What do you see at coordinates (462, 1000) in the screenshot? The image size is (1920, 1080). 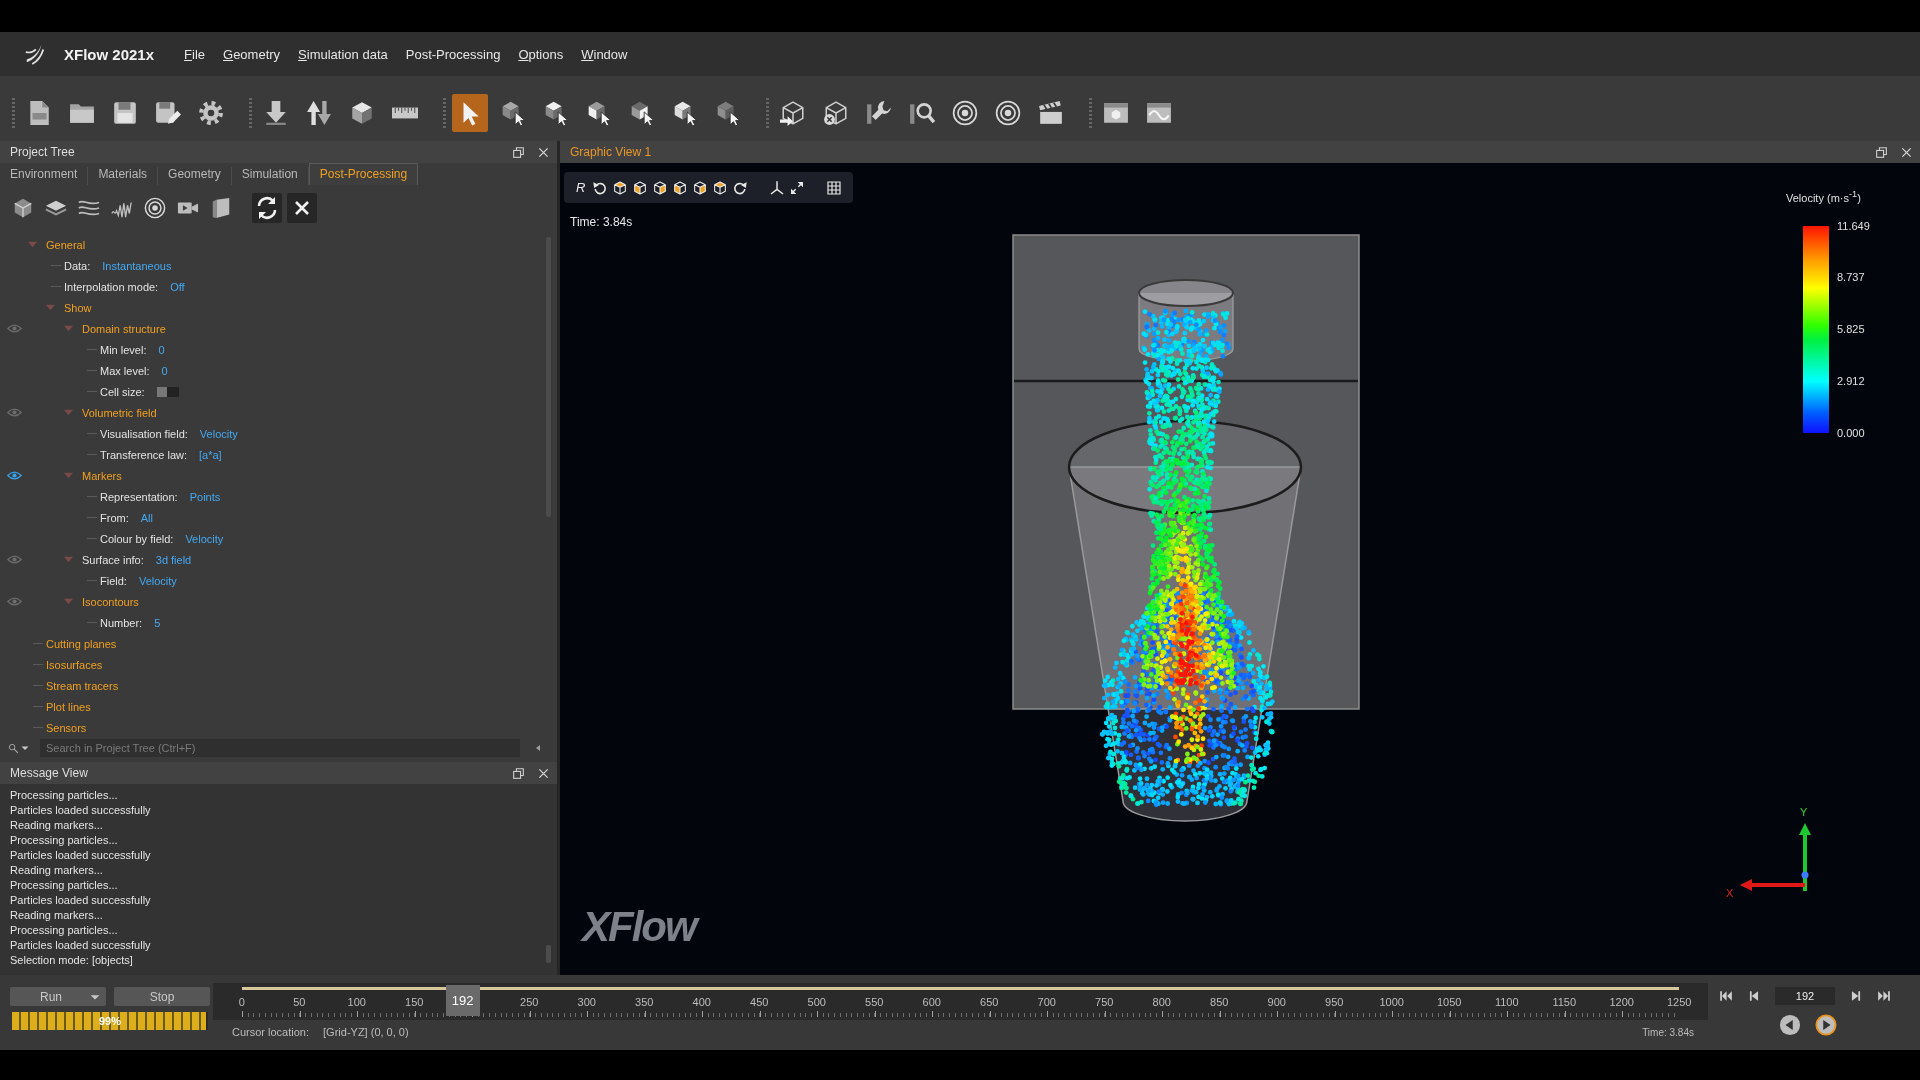 I see `timeline-thumb: 192` at bounding box center [462, 1000].